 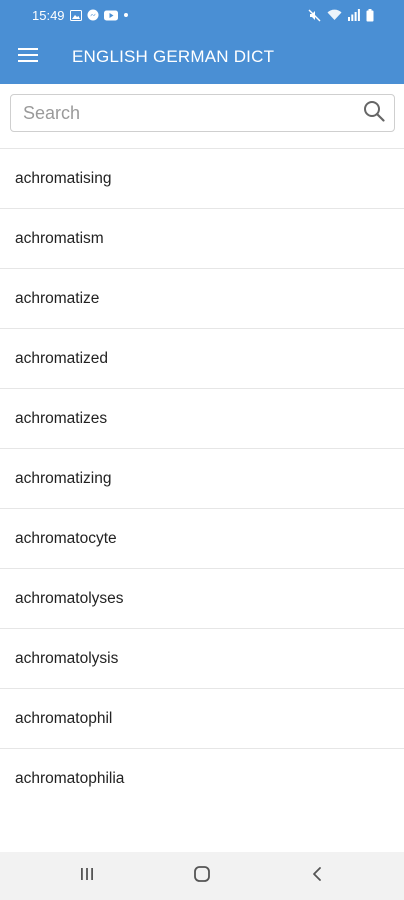 I want to click on messenger-icon, so click(x=93, y=15).